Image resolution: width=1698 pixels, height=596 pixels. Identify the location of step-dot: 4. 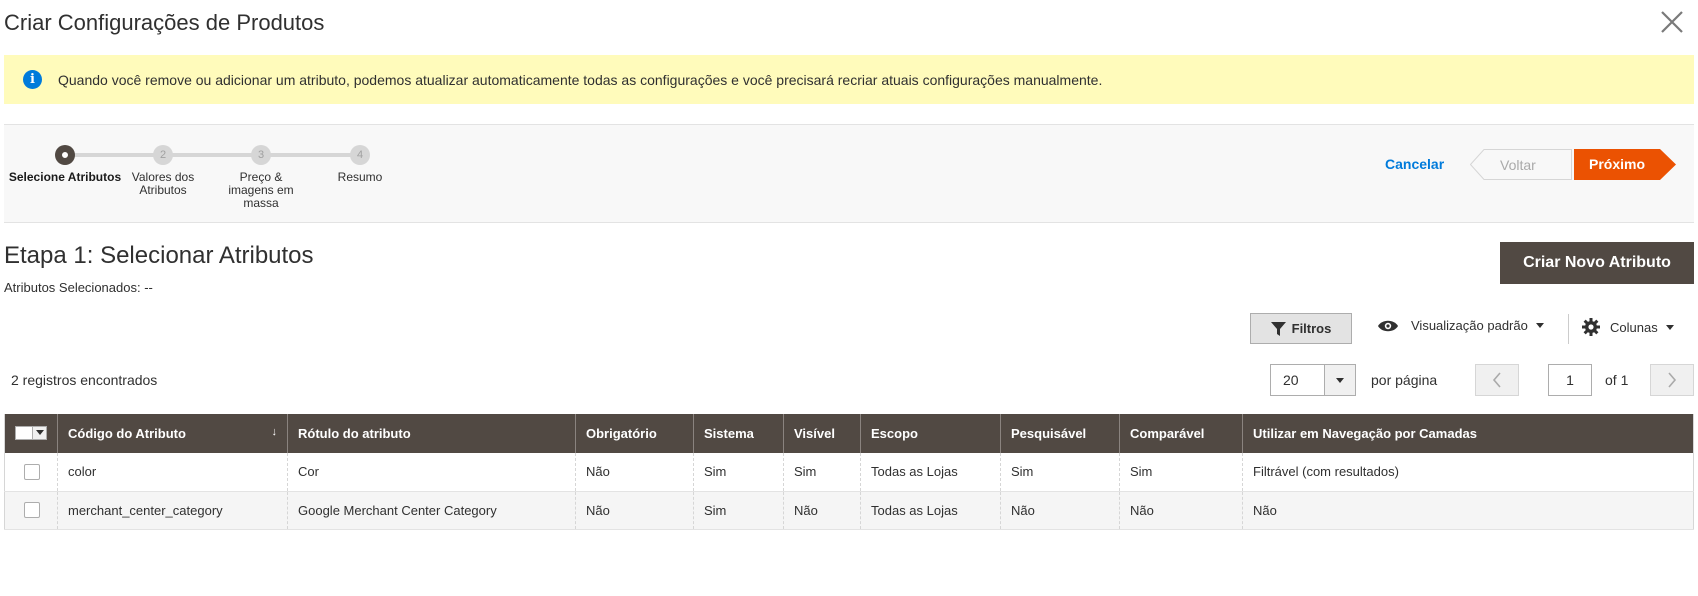
(360, 155).